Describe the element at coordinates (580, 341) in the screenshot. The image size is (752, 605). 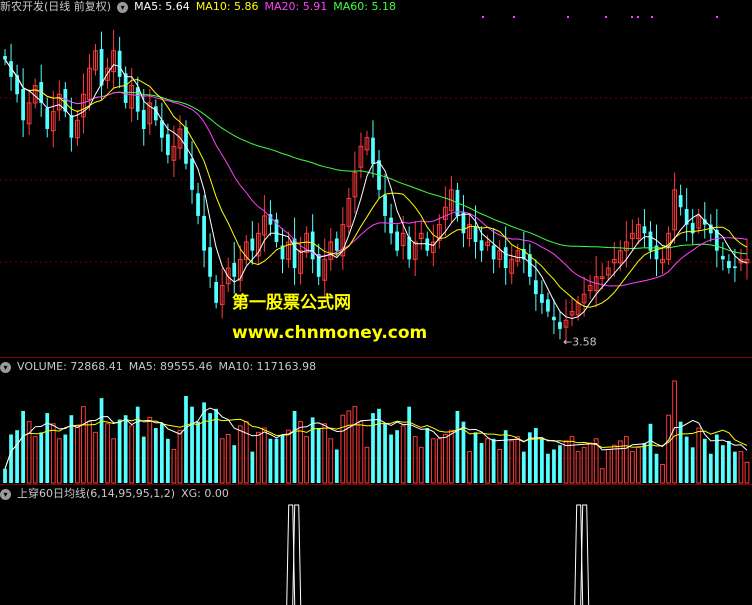
I see `low-price-label: ←3.58` at that location.